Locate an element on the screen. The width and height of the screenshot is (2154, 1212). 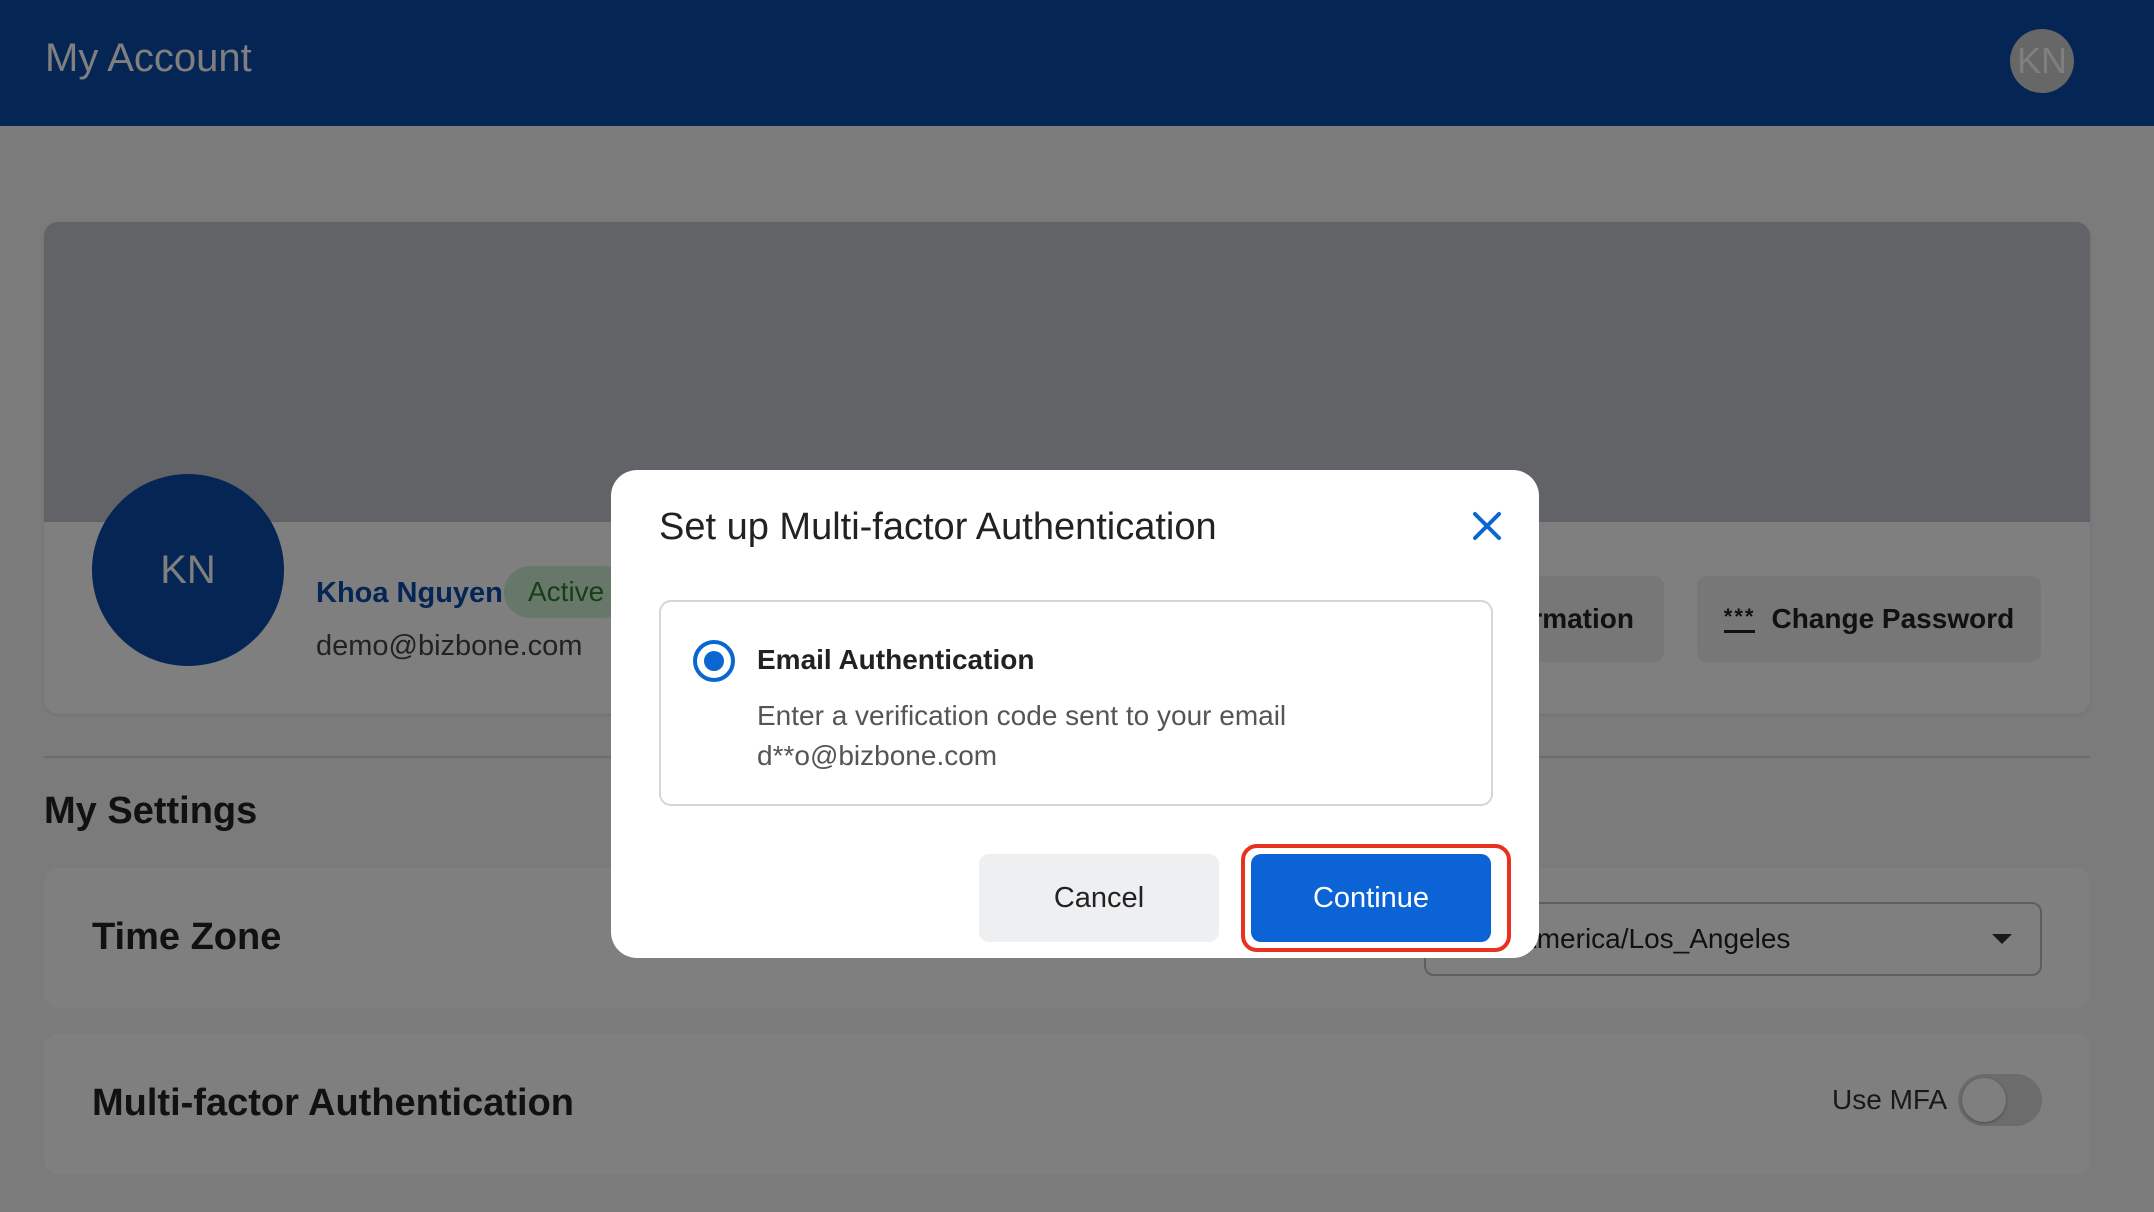
radio-selected-icon is located at coordinates (714, 661).